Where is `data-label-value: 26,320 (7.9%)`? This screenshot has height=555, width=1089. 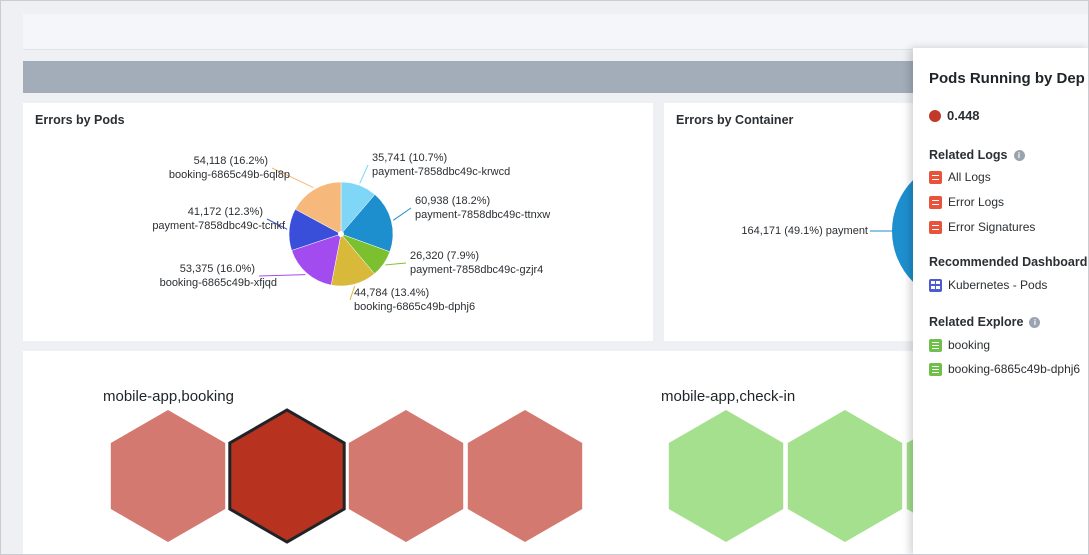 data-label-value: 26,320 (7.9%) is located at coordinates (444, 256).